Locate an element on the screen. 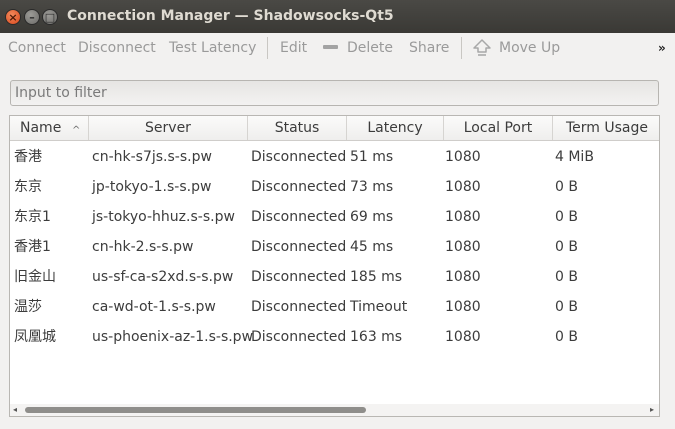  cell-latency: 45 ms is located at coordinates (372, 247).